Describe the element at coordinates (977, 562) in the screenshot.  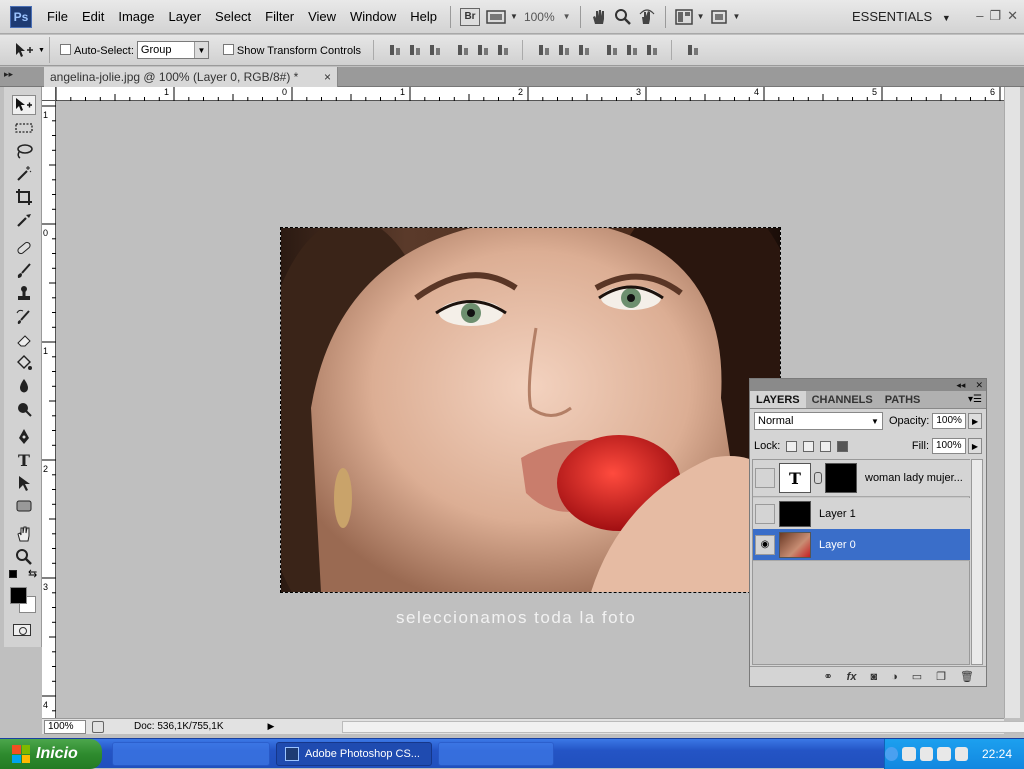
I see `layers-scrollbar` at that location.